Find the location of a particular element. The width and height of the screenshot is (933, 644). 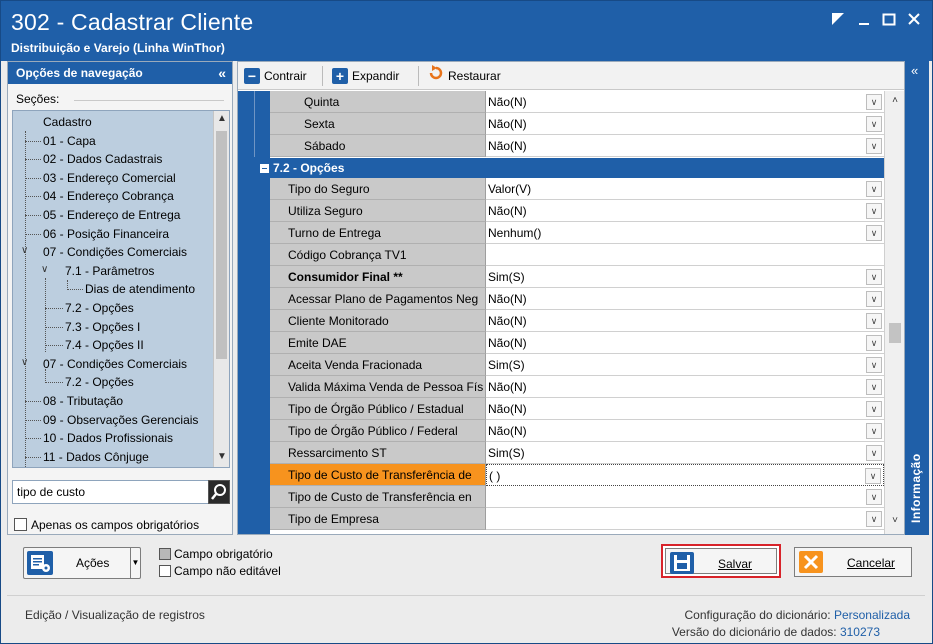

acoes-dropdown-icon: ▼ is located at coordinates (135, 563).